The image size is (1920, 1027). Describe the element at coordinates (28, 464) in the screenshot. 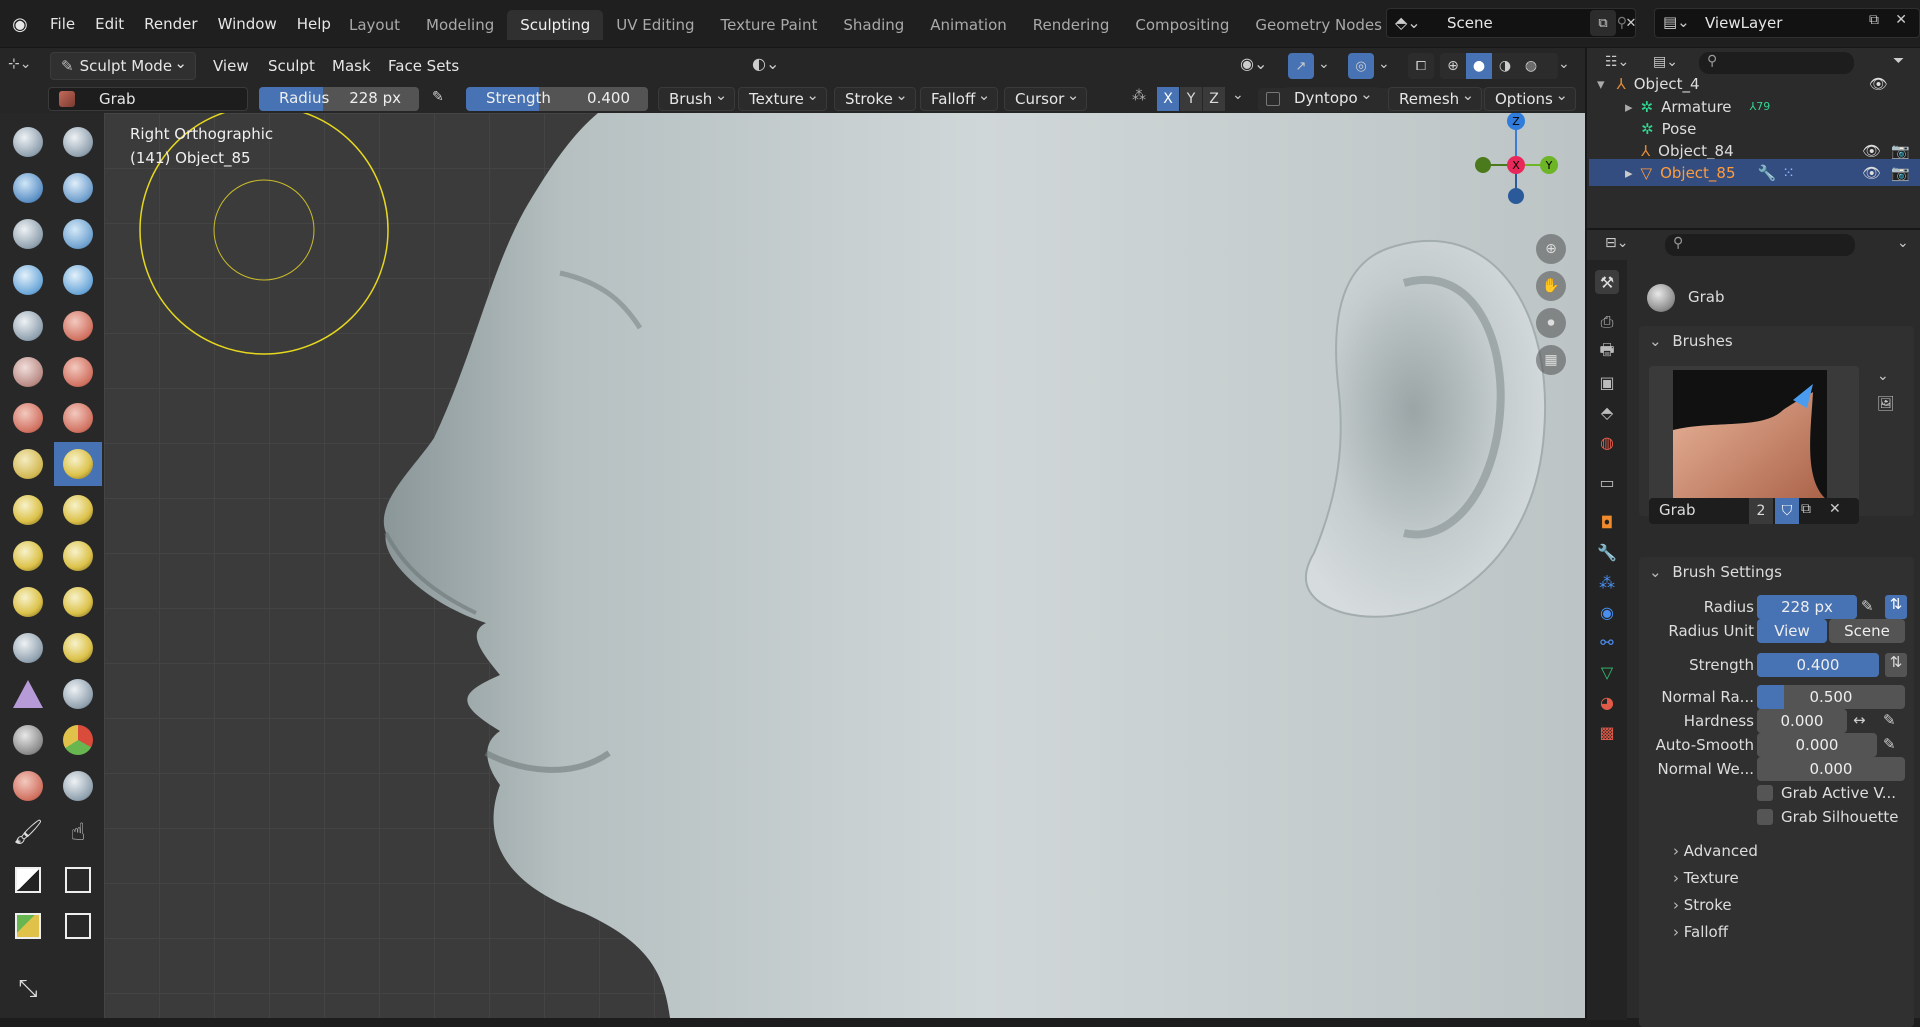

I see `pinch-tool` at that location.